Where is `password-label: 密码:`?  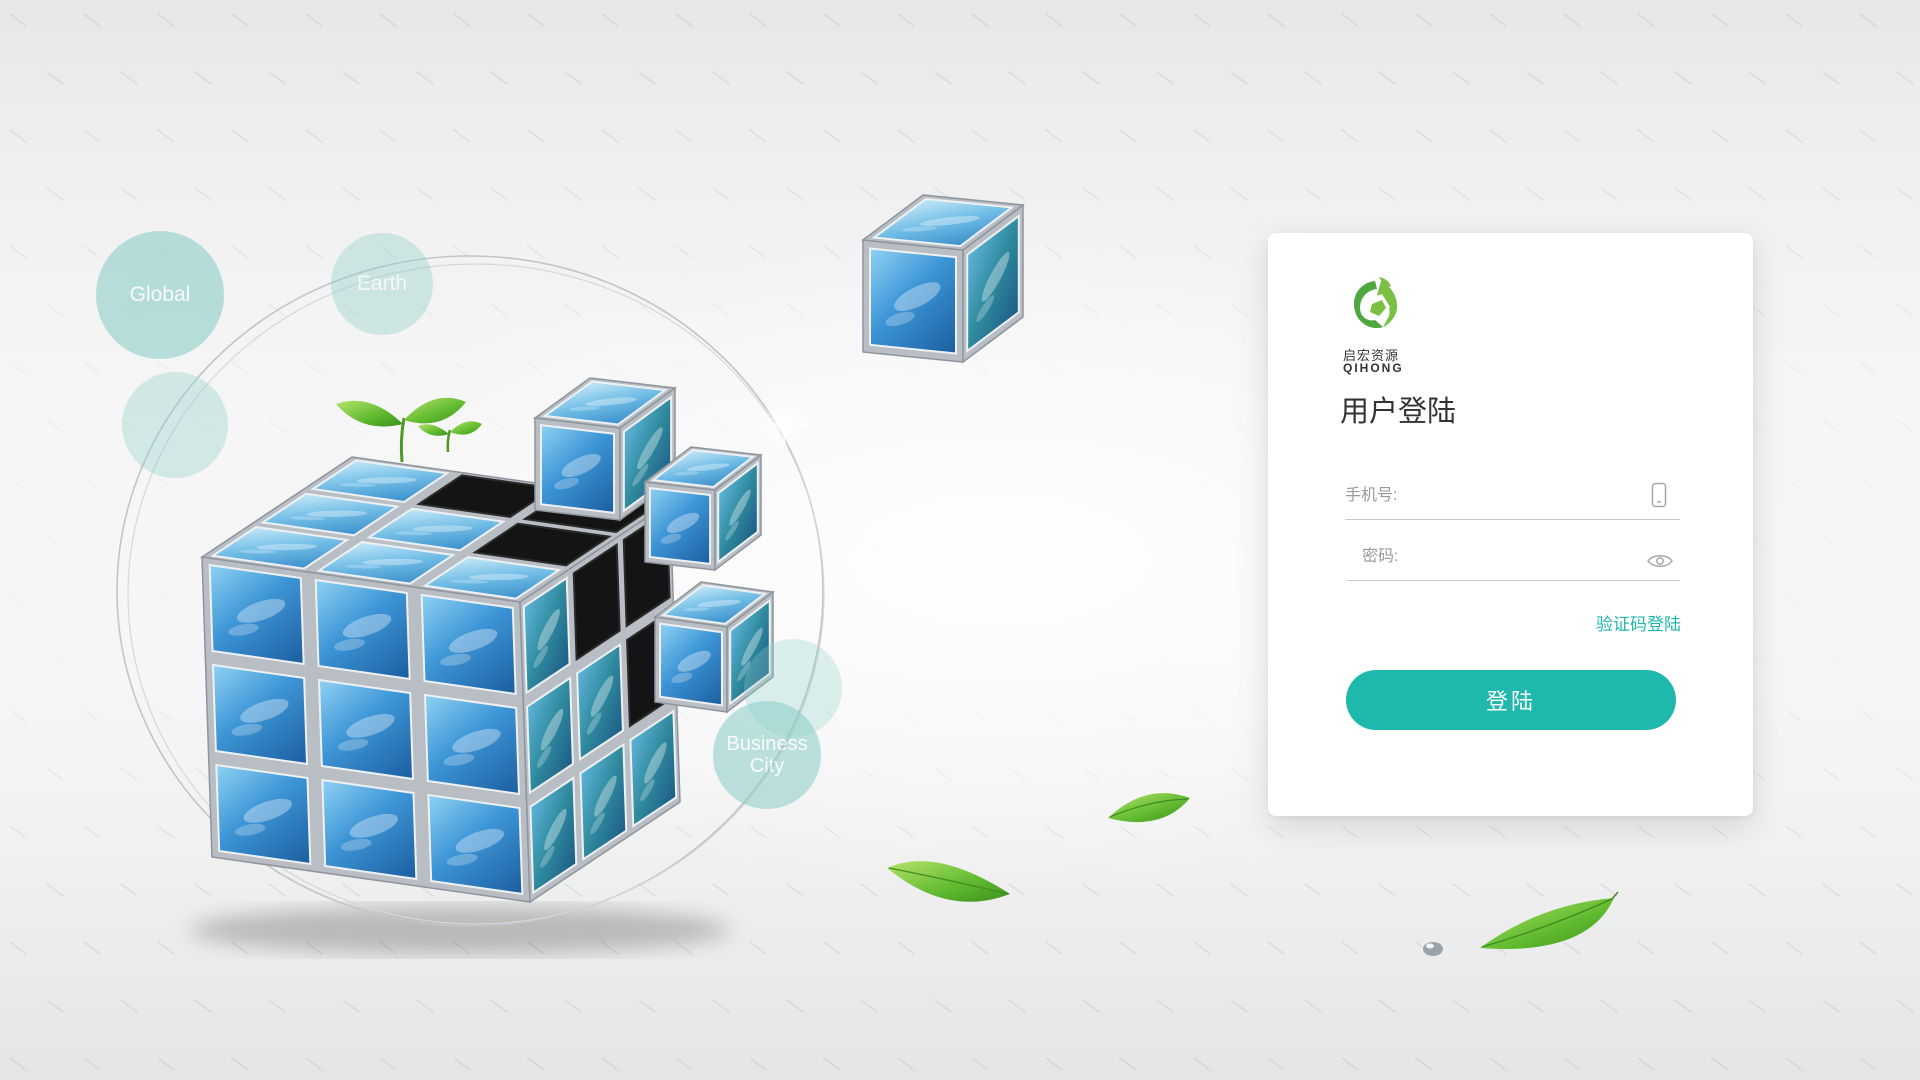 password-label: 密码: is located at coordinates (1380, 556).